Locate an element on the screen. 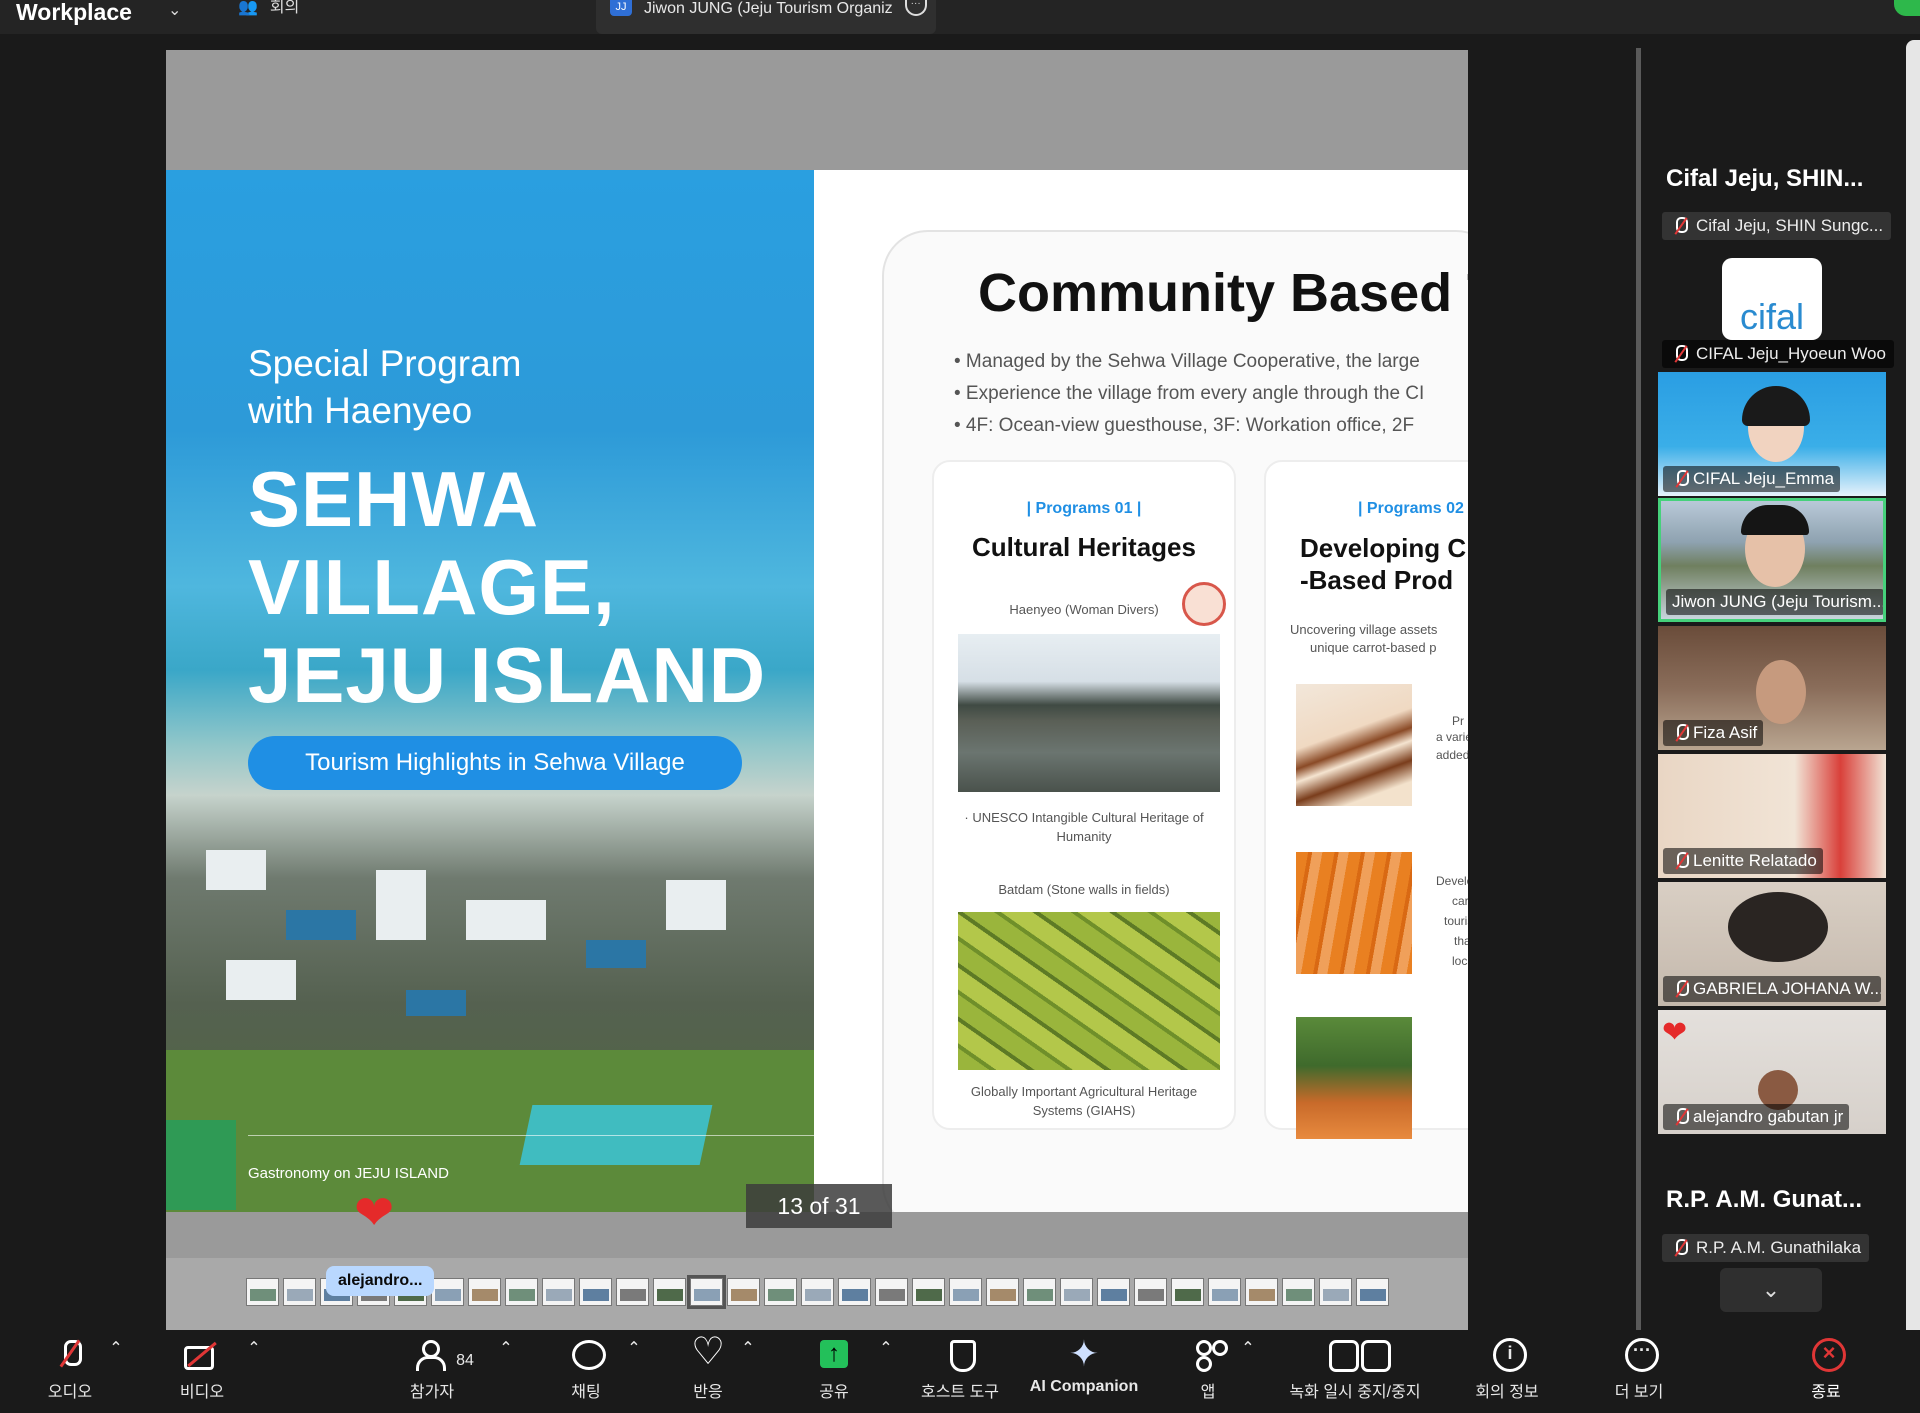 Image resolution: width=1920 pixels, height=1413 pixels. participant-name-tag: R.P. A.M. Gunathilaka is located at coordinates (1766, 1248).